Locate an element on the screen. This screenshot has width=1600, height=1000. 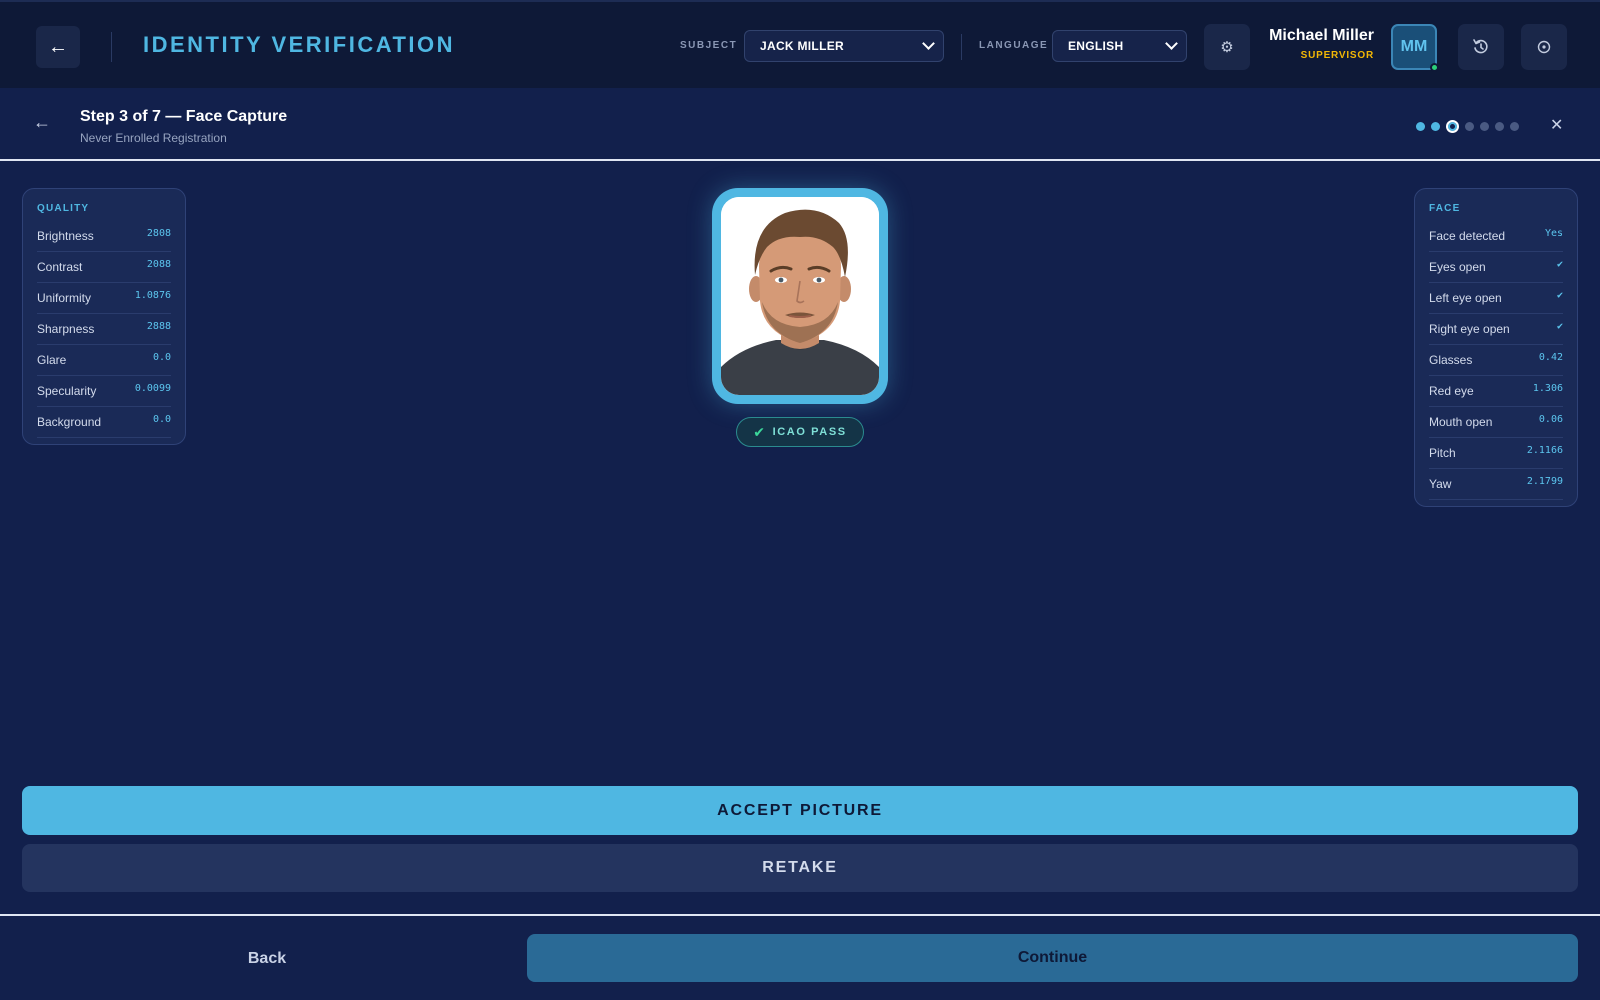
quality-label: Glare is located at coordinates (52, 360).